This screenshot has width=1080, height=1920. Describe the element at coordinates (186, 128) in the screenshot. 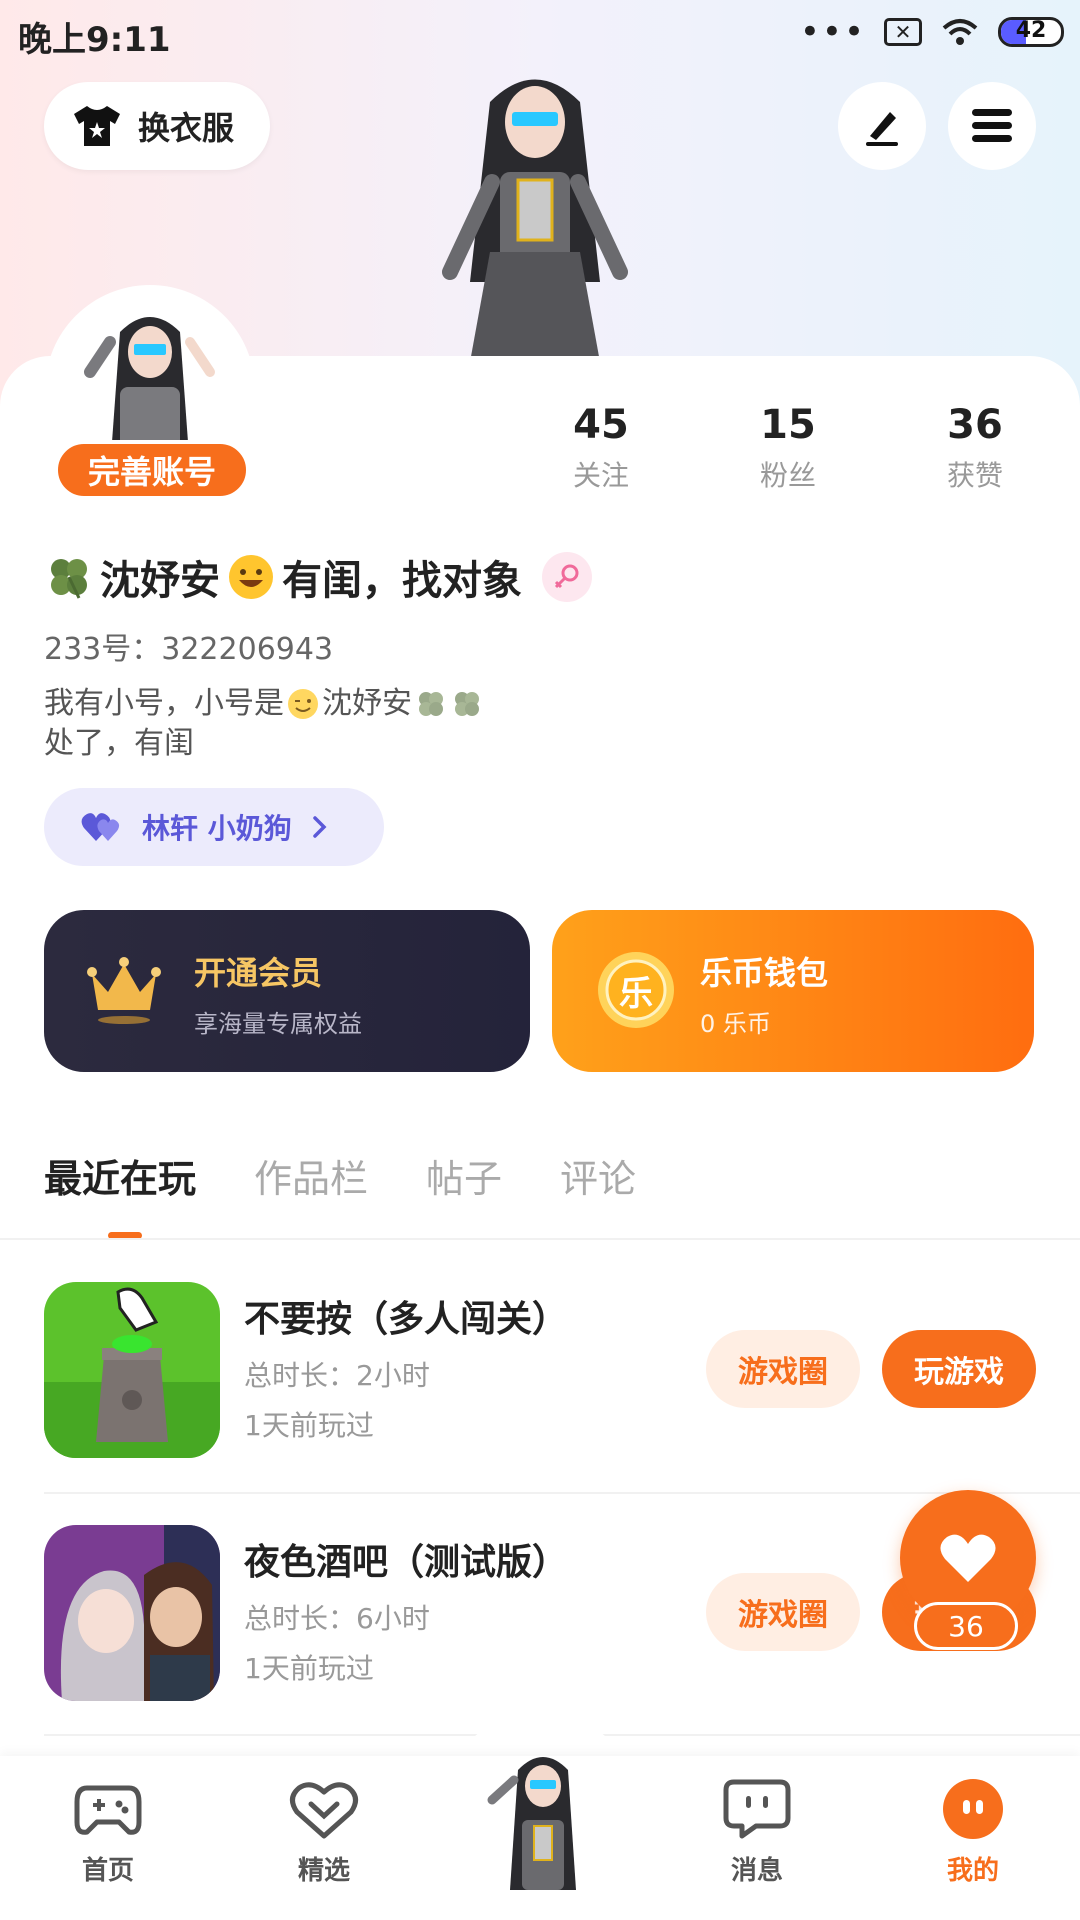

I see `change-outfit-label: 换衣服` at that location.